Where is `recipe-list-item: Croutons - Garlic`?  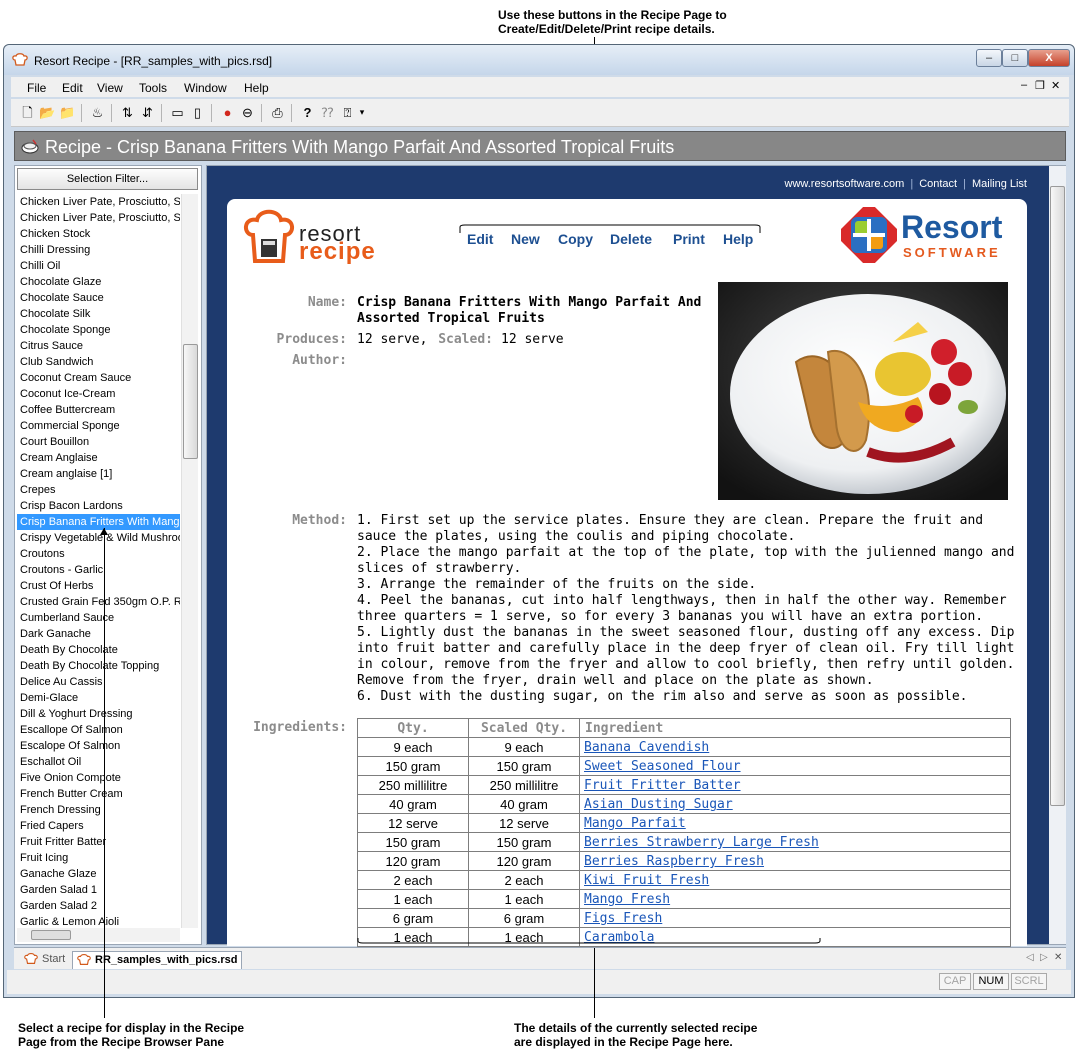
recipe-list-item: Croutons - Garlic is located at coordinates (98, 570).